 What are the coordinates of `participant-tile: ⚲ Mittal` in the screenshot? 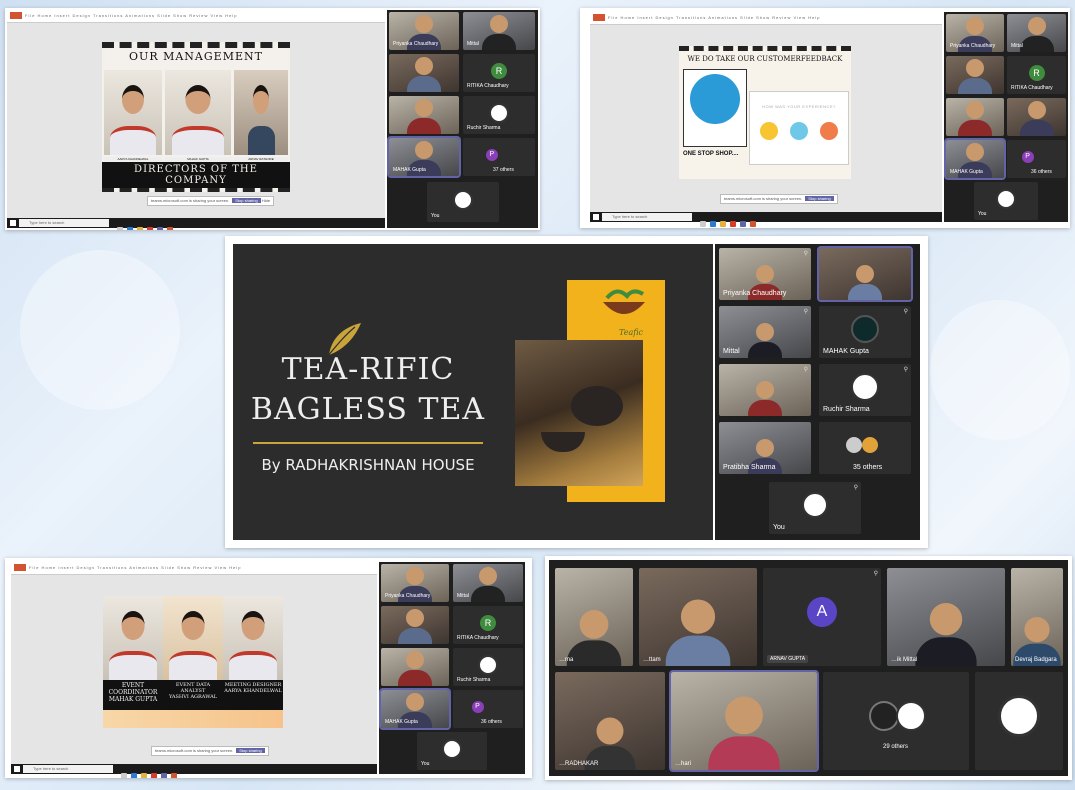 It's located at (765, 332).